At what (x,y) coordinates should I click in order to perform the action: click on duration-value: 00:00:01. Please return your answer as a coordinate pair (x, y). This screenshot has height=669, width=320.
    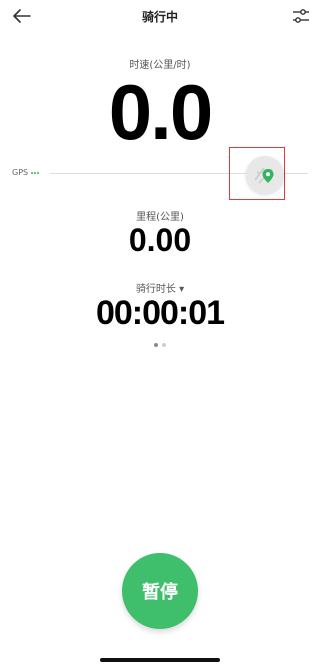
    Looking at the image, I should click on (160, 313).